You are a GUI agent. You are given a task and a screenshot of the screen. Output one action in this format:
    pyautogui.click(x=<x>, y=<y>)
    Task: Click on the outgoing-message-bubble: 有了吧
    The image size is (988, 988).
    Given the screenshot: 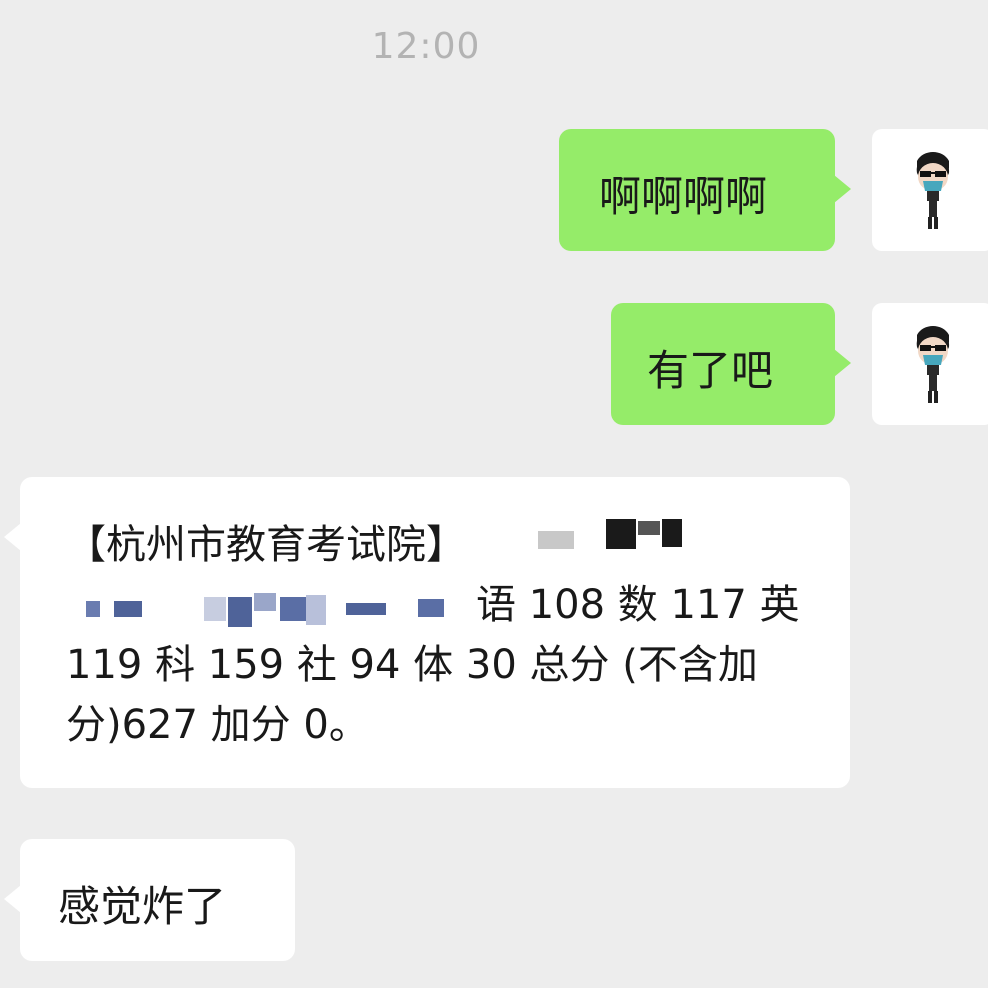 What is the action you would take?
    pyautogui.click(x=731, y=364)
    